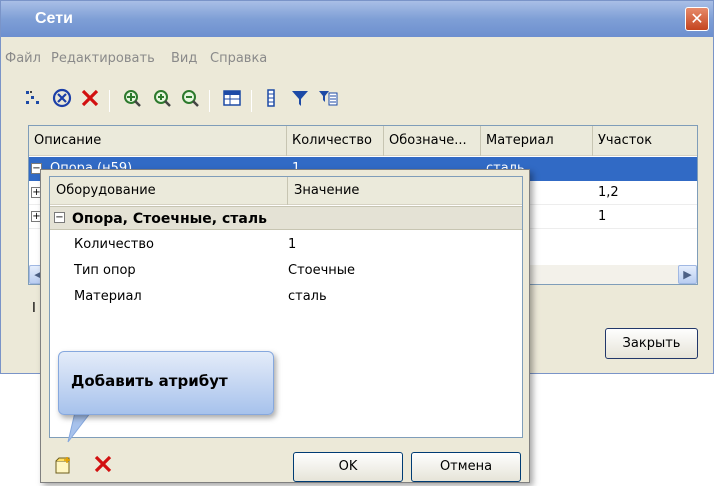 This screenshot has height=486, width=714. What do you see at coordinates (54, 18) in the screenshot?
I see `window-title: Сети` at bounding box center [54, 18].